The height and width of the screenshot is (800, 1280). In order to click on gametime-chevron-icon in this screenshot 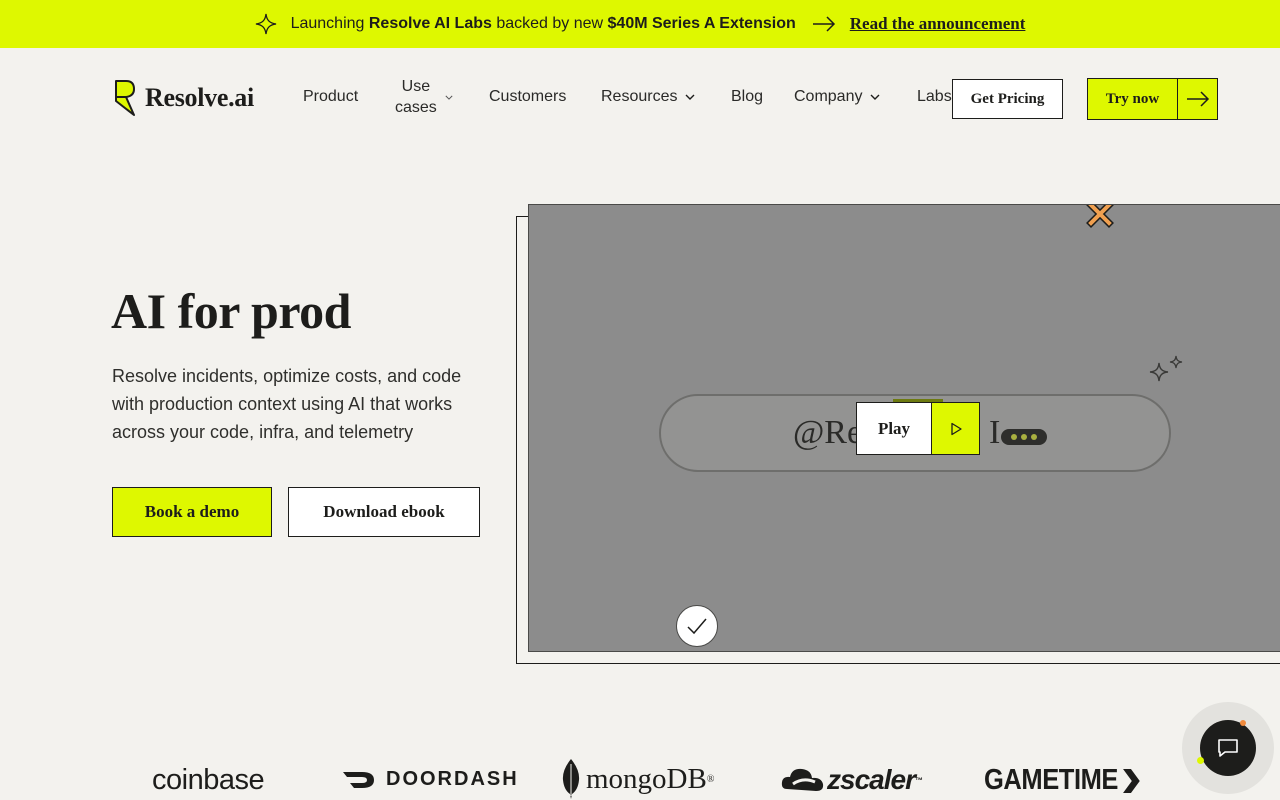, I will do `click(1132, 780)`.